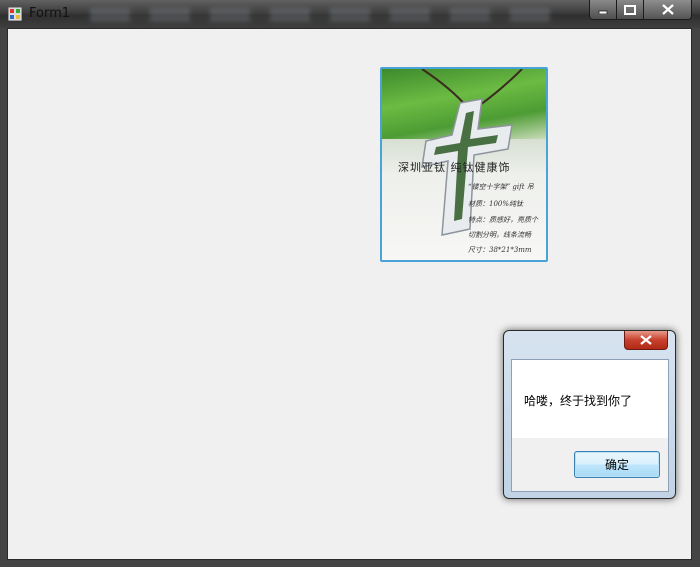 This screenshot has height=567, width=700. I want to click on blurred-background, so click(320, 15).